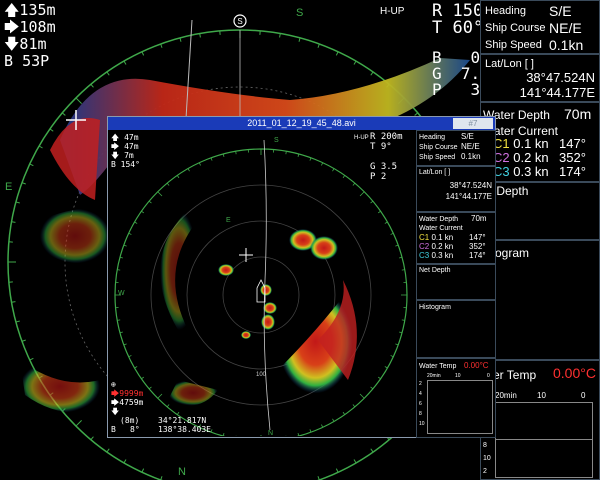  I want to click on popup-graph-x-start: 20min, so click(434, 376).